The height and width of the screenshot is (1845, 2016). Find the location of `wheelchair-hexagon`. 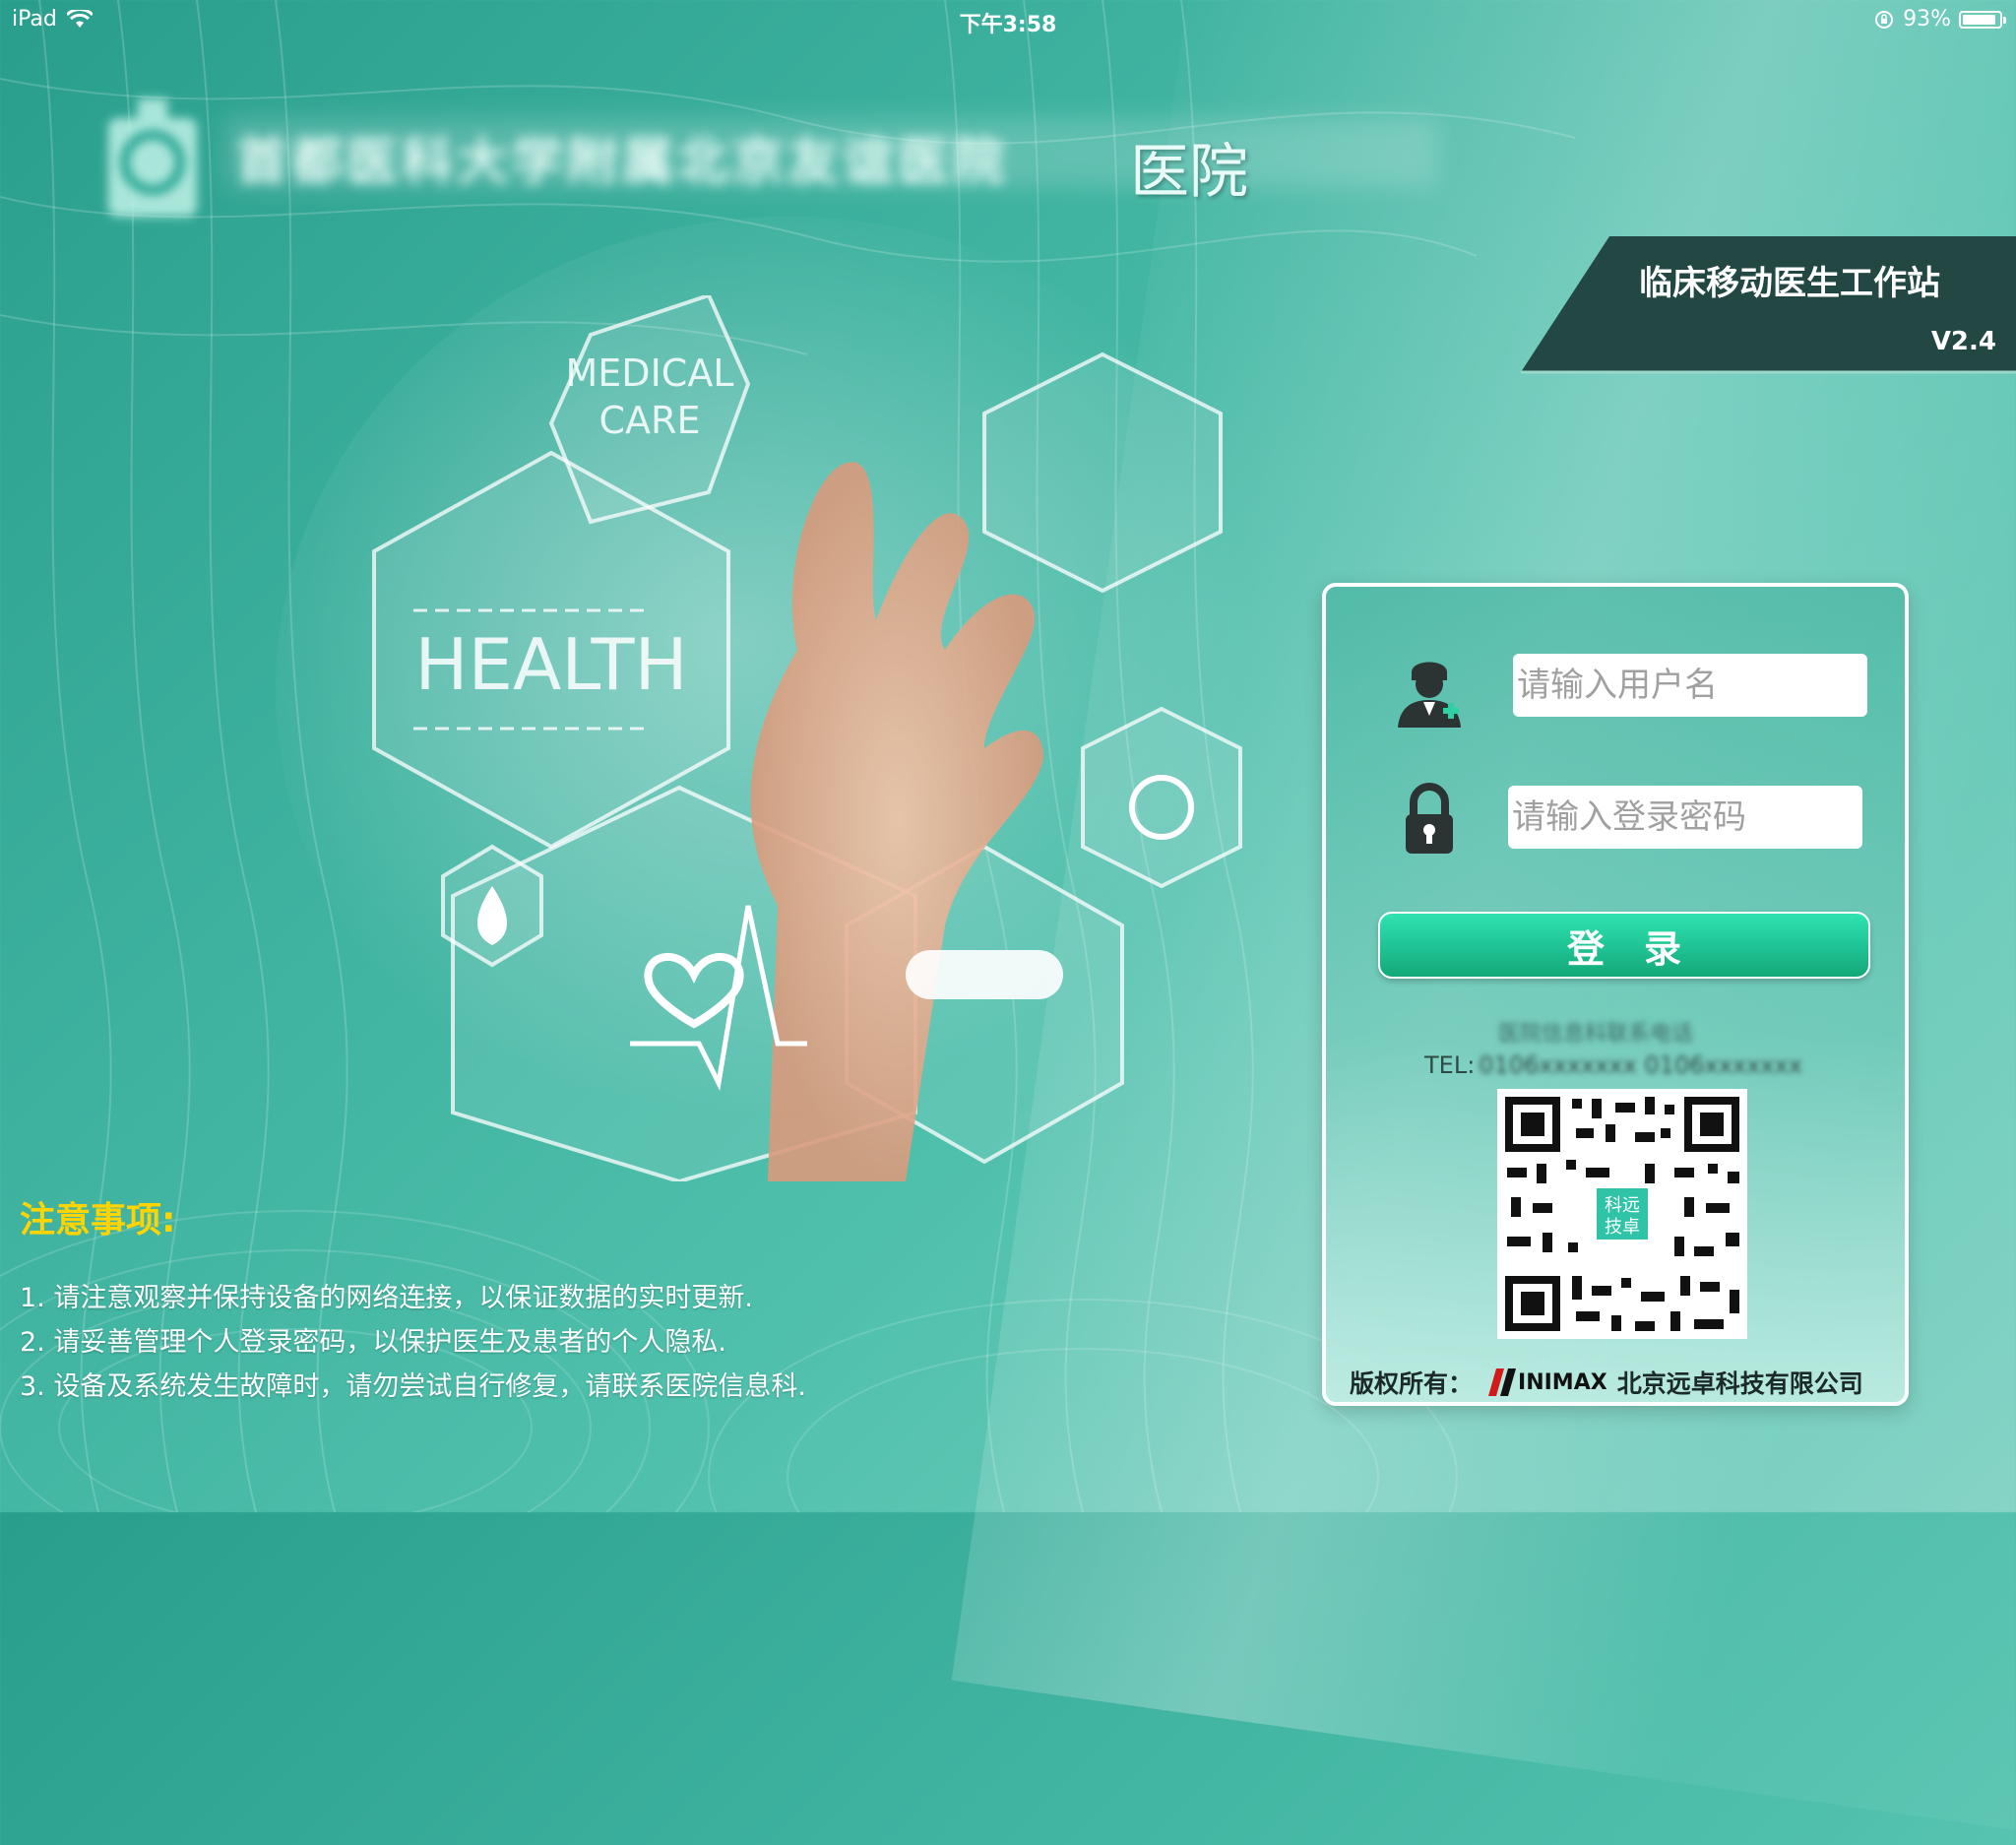

wheelchair-hexagon is located at coordinates (1161, 797).